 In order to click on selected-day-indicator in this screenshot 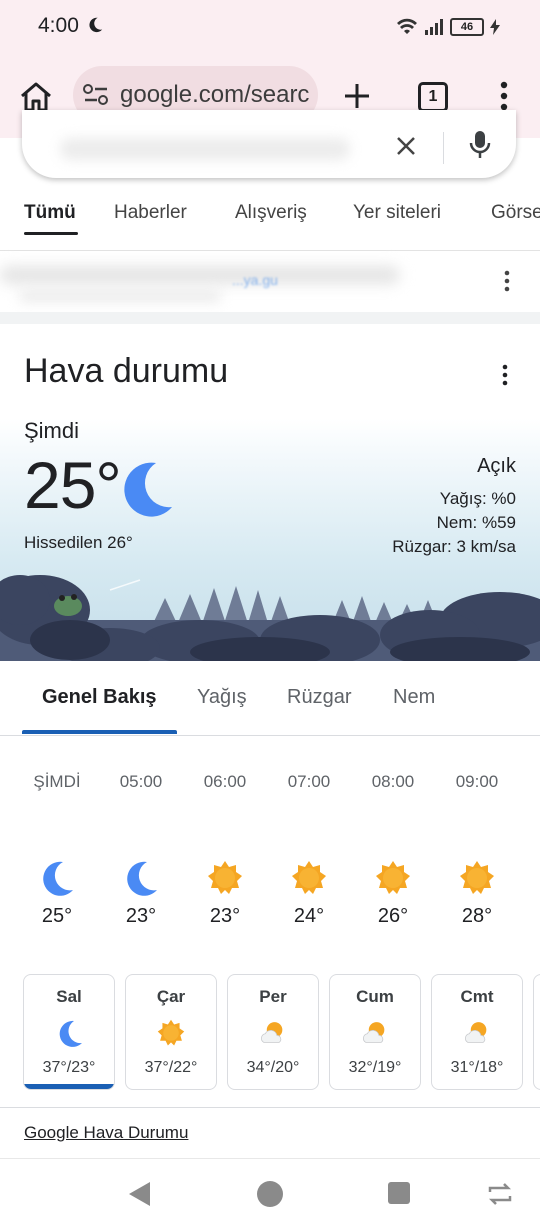, I will do `click(69, 1086)`.